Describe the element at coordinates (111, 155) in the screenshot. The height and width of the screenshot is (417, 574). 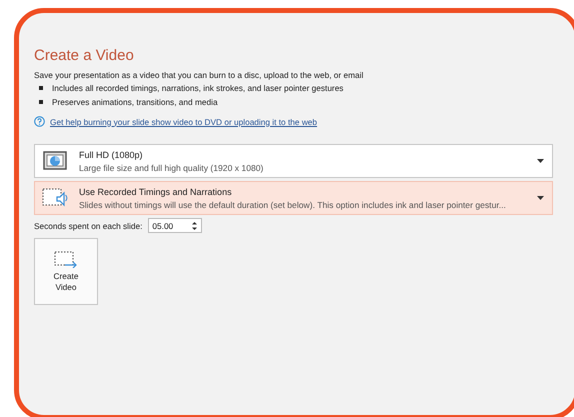
I see `option-title: Full HD (1080p)` at that location.